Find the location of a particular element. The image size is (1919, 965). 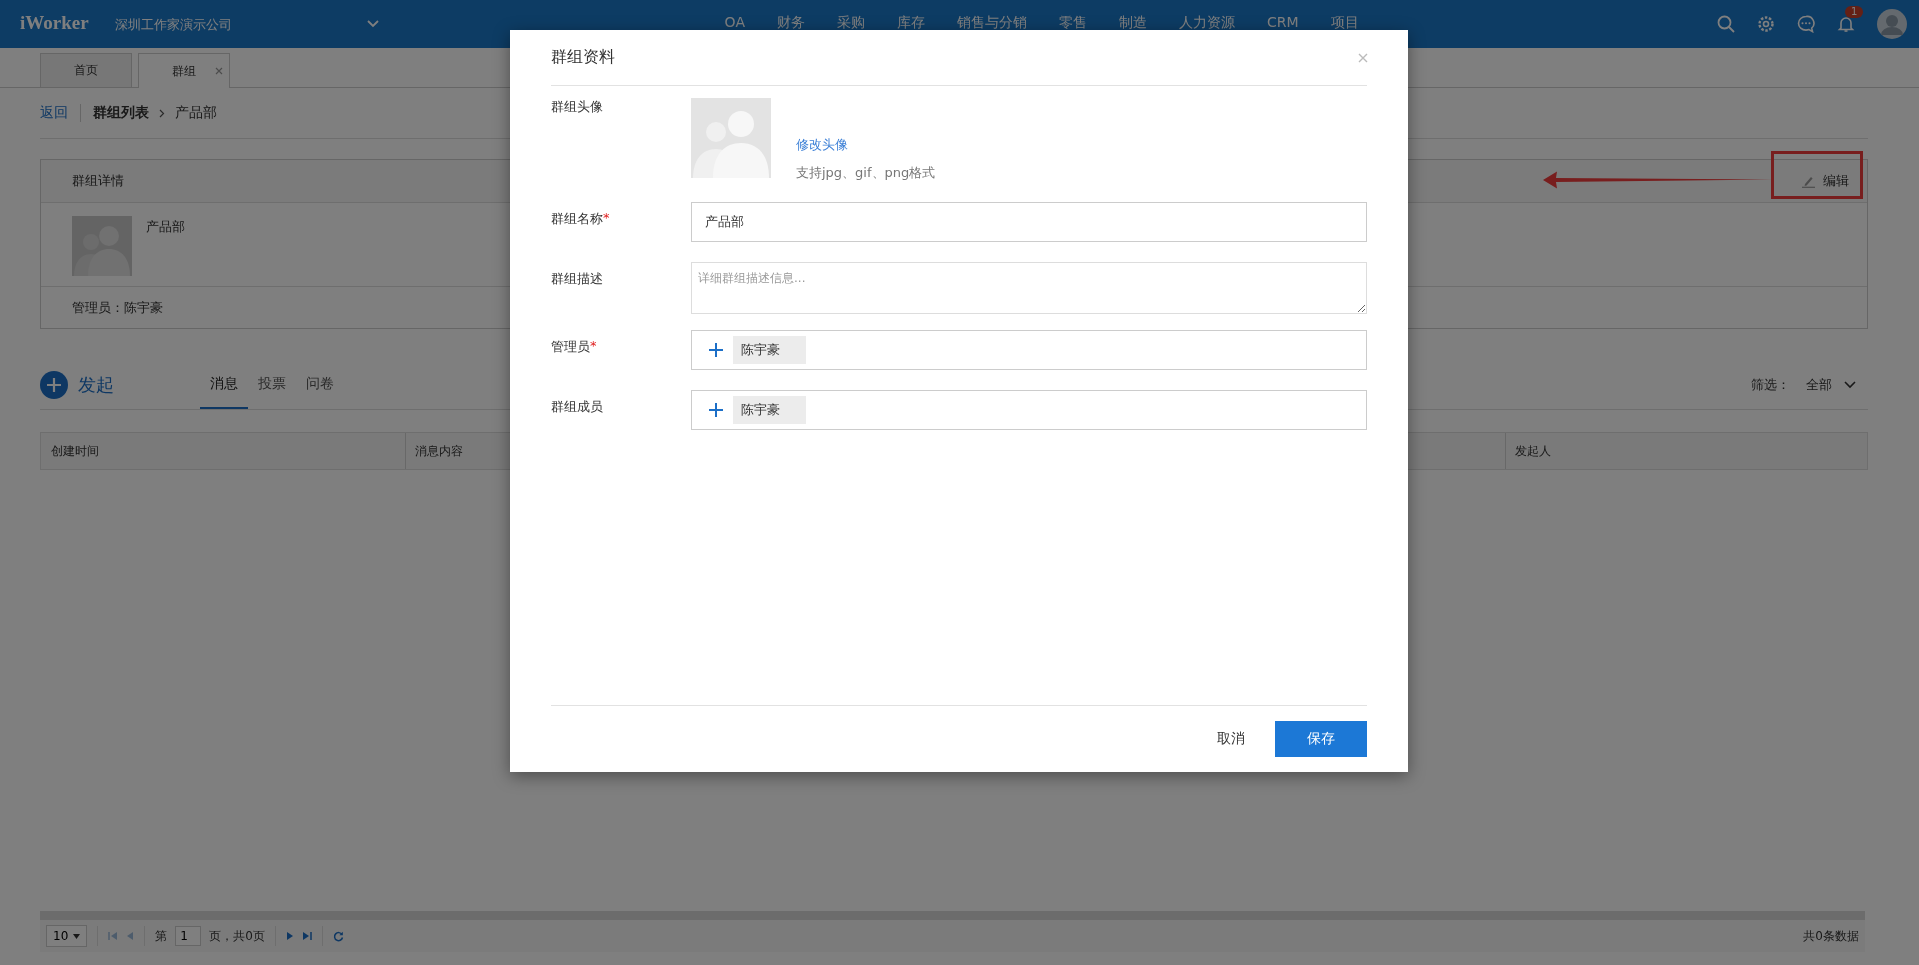

field-label: 群组名称 is located at coordinates (577, 219).